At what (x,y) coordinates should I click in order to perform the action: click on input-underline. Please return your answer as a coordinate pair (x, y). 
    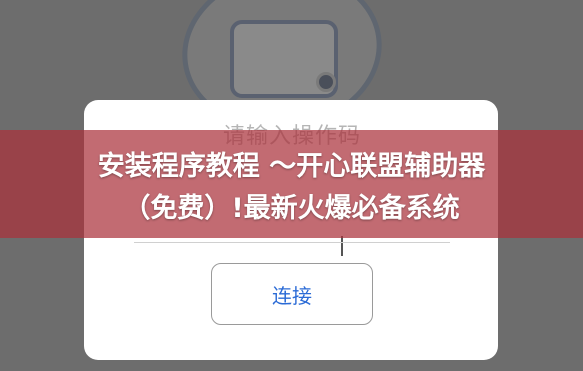
    Looking at the image, I should click on (292, 242).